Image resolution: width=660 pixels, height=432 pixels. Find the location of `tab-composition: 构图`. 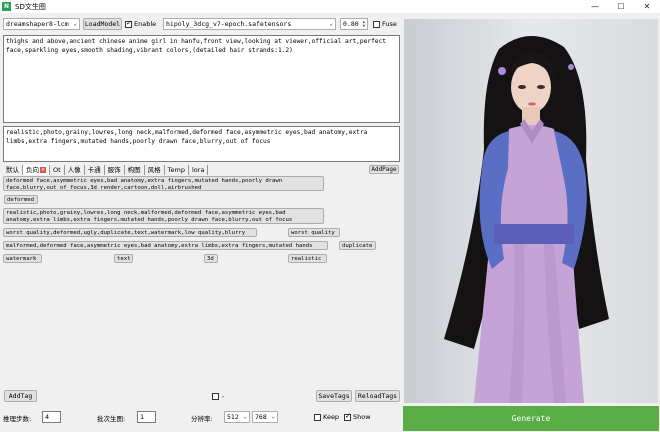

tab-composition: 构图 is located at coordinates (135, 170).